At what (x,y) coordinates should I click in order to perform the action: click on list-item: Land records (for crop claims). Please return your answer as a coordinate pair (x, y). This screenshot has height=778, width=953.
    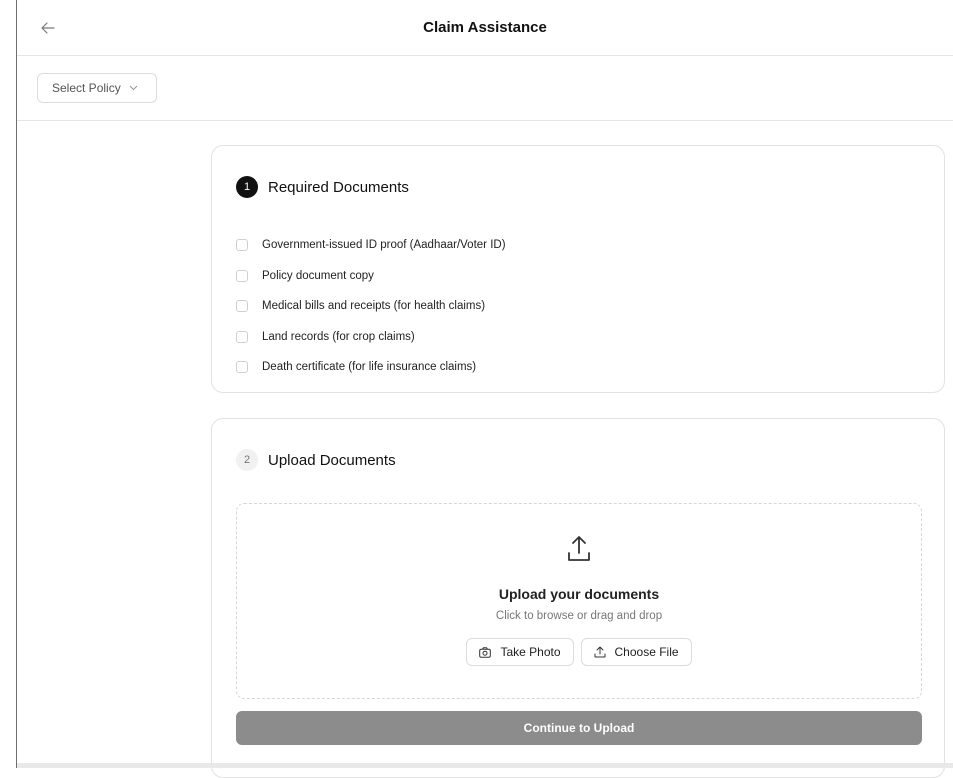
    Looking at the image, I should click on (371, 337).